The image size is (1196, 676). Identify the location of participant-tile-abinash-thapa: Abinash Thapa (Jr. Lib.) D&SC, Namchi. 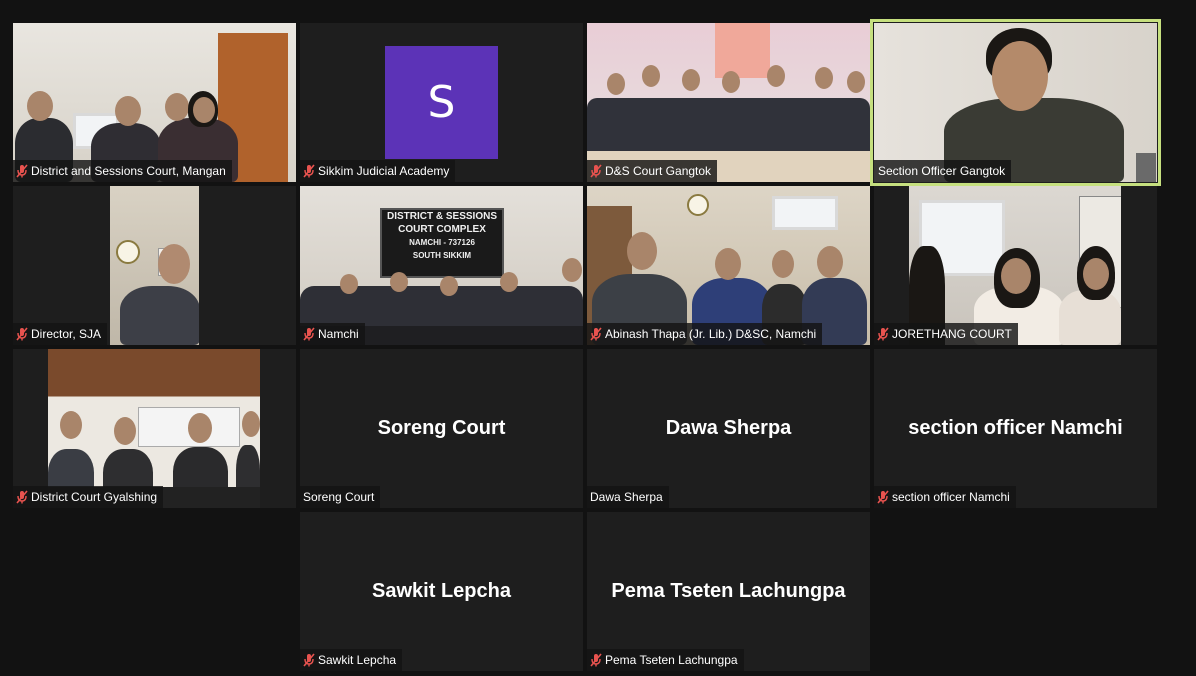
(728, 265).